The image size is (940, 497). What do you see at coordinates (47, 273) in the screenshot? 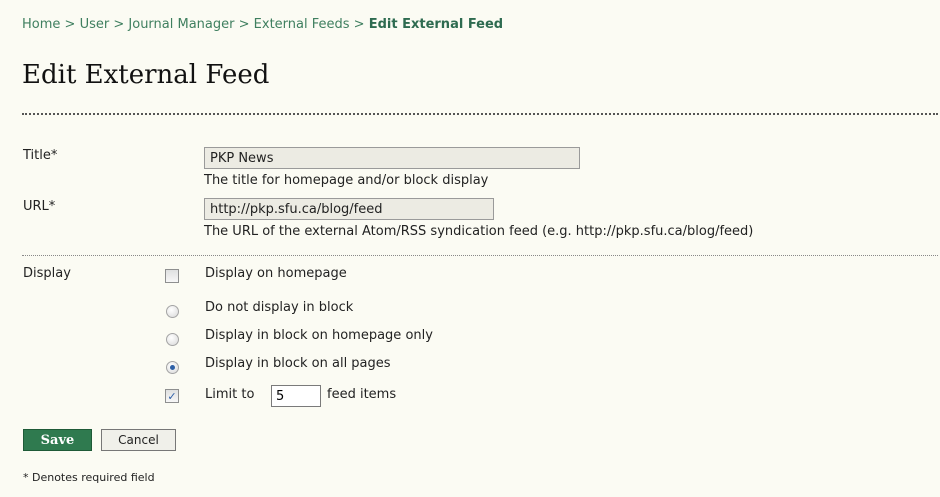
I see `display-label: Display` at bounding box center [47, 273].